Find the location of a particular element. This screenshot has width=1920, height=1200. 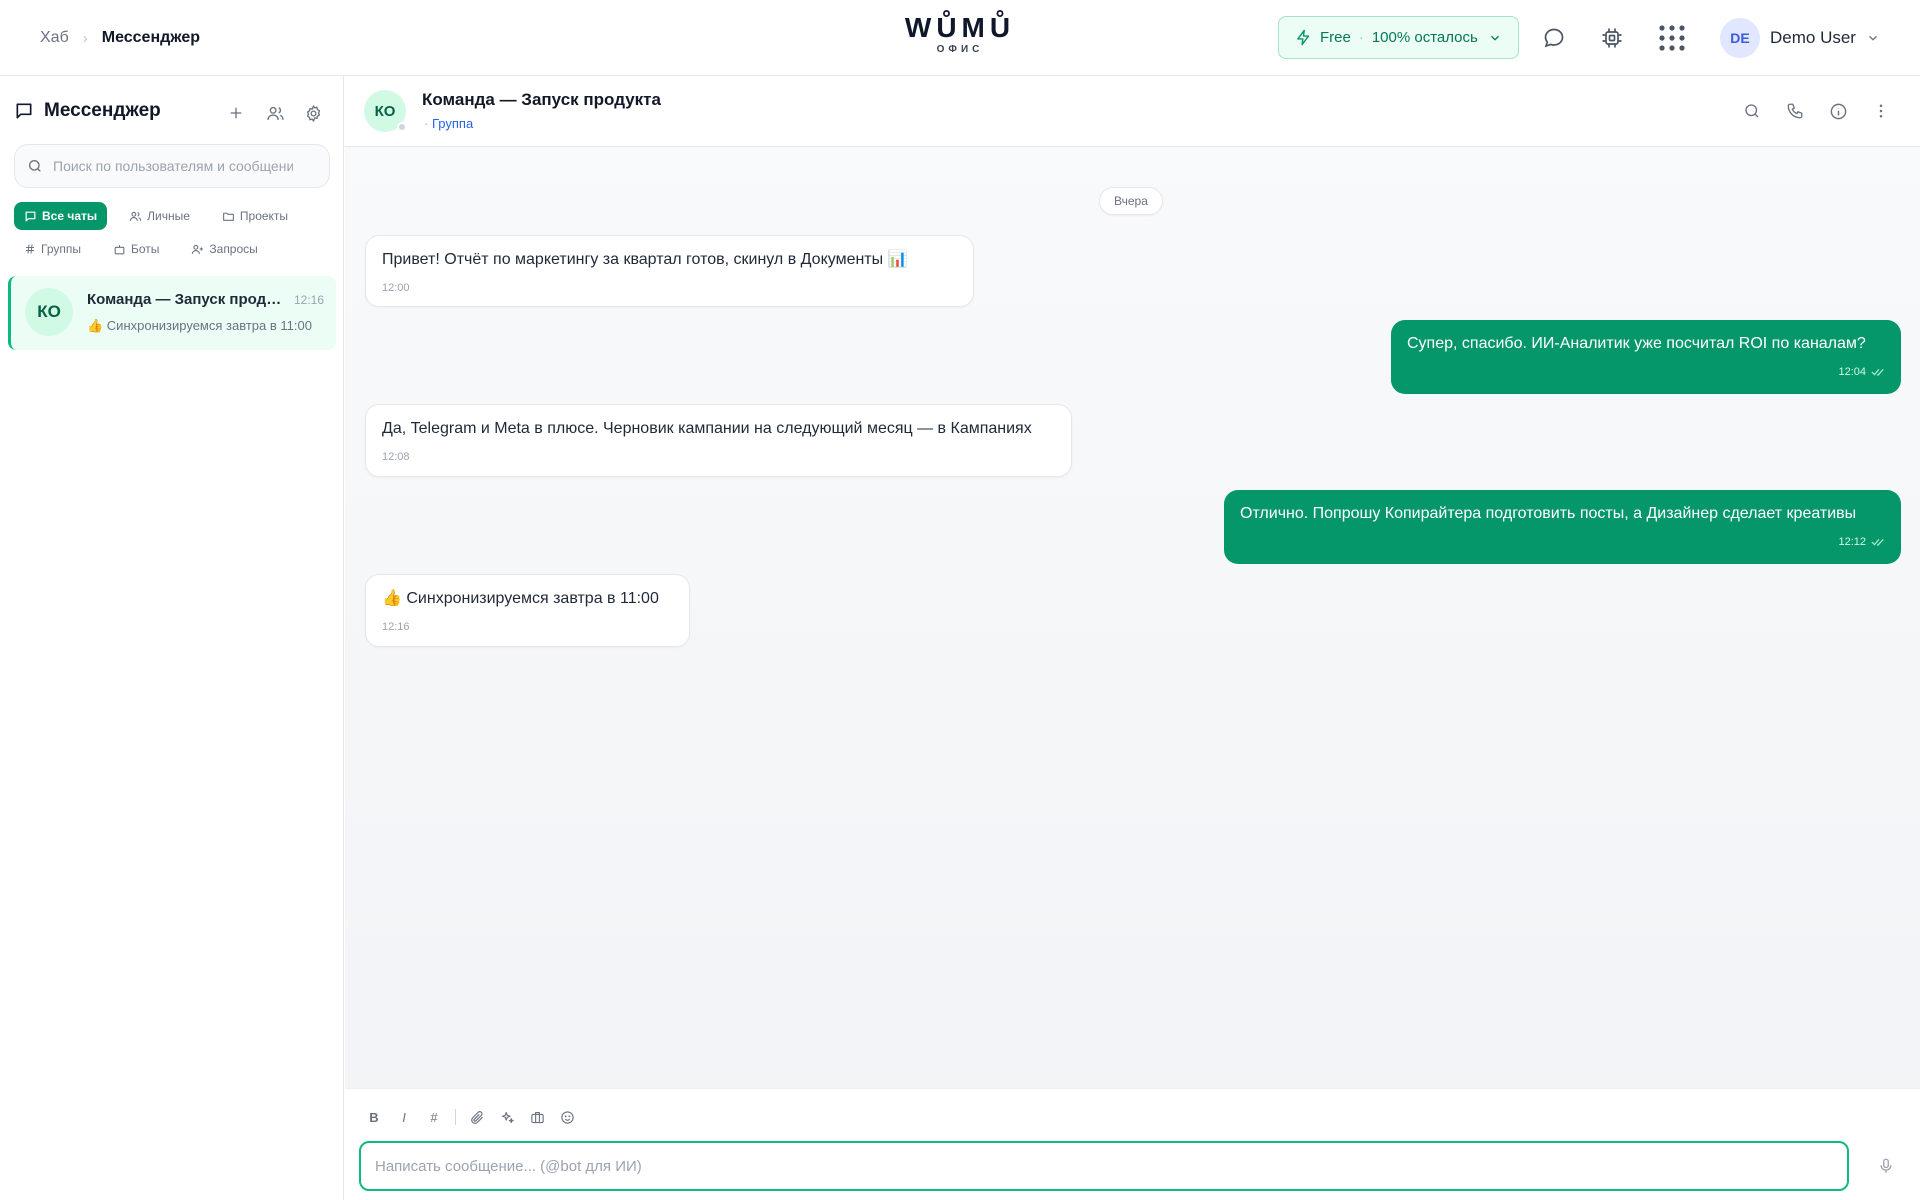

chat-filters: Все чаты Личные Проекты Группы Боты Запросы is located at coordinates (174, 235).